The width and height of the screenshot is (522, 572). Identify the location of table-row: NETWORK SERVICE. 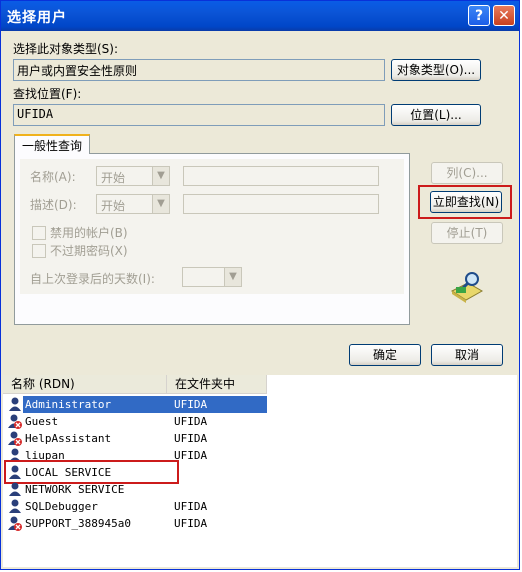
(260, 489).